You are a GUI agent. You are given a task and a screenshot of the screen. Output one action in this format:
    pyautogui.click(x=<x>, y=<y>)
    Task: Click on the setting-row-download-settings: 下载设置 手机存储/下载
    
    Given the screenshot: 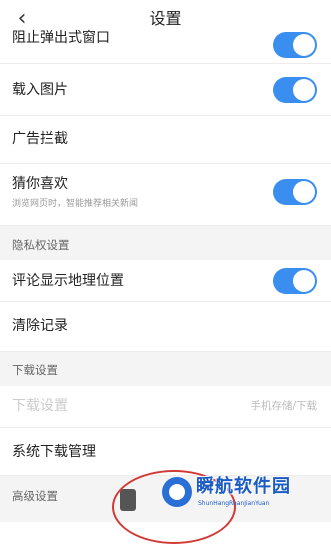 What is the action you would take?
    pyautogui.click(x=165, y=407)
    